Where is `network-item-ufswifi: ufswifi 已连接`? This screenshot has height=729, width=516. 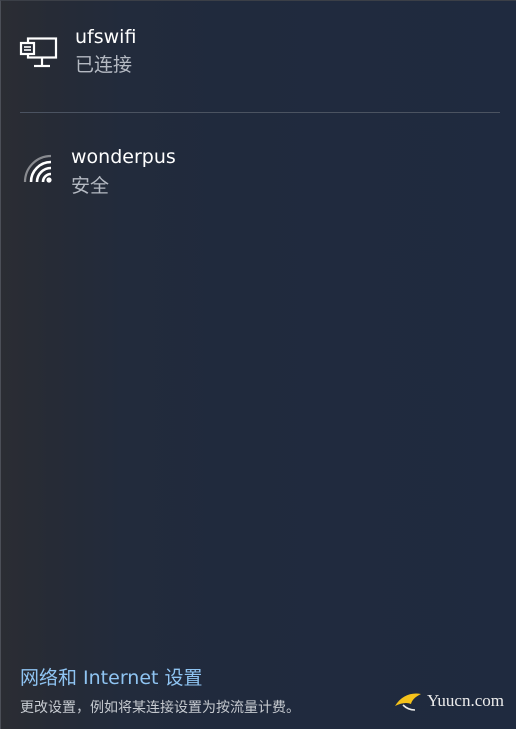
network-item-ufswifi: ufswifi 已连接 is located at coordinates (258, 54).